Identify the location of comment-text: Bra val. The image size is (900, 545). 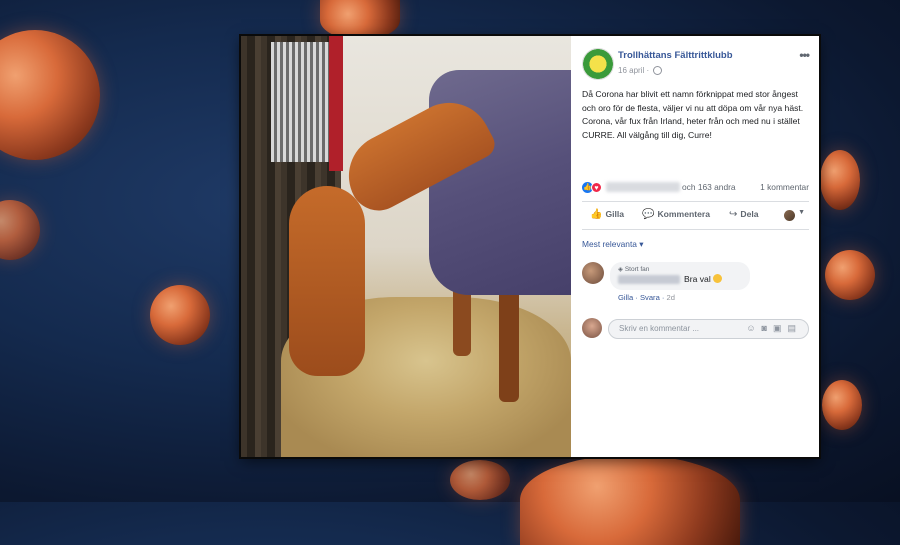
(703, 279).